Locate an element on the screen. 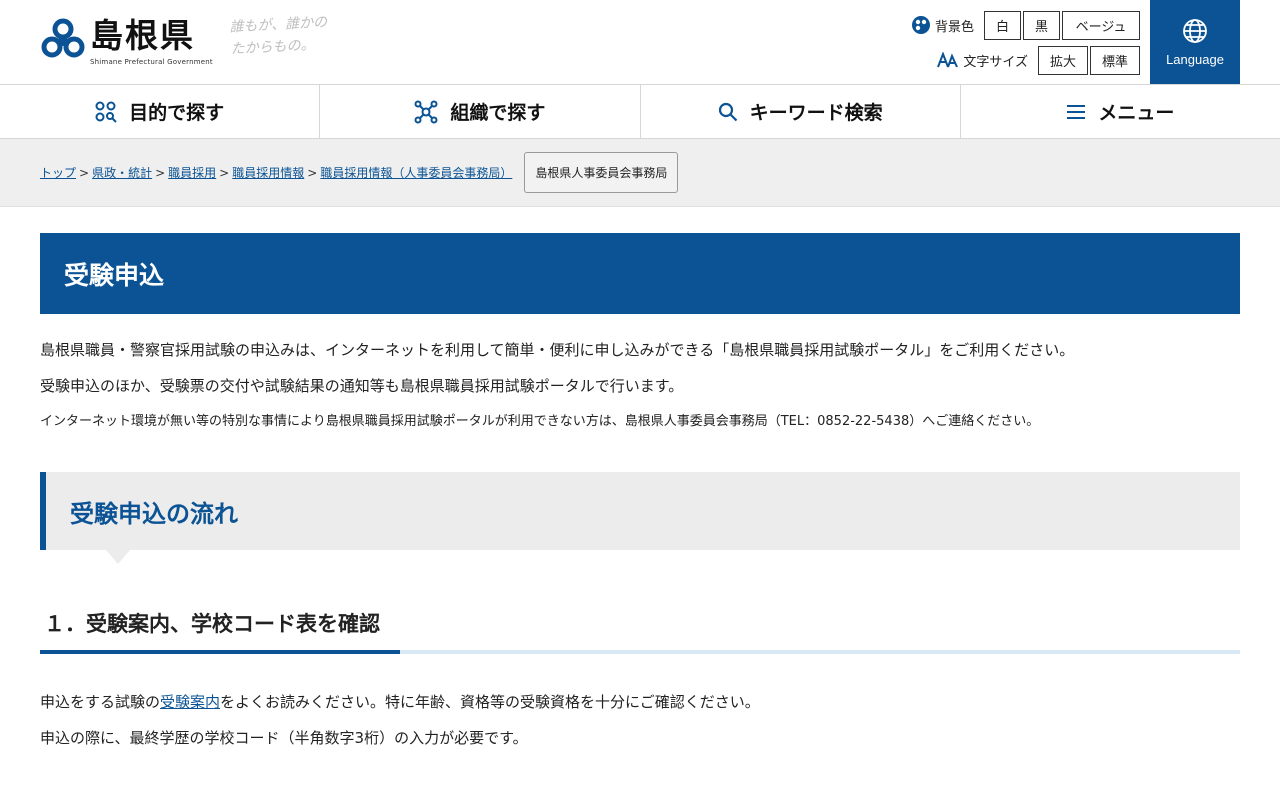  language-label: Language is located at coordinates (1195, 59).